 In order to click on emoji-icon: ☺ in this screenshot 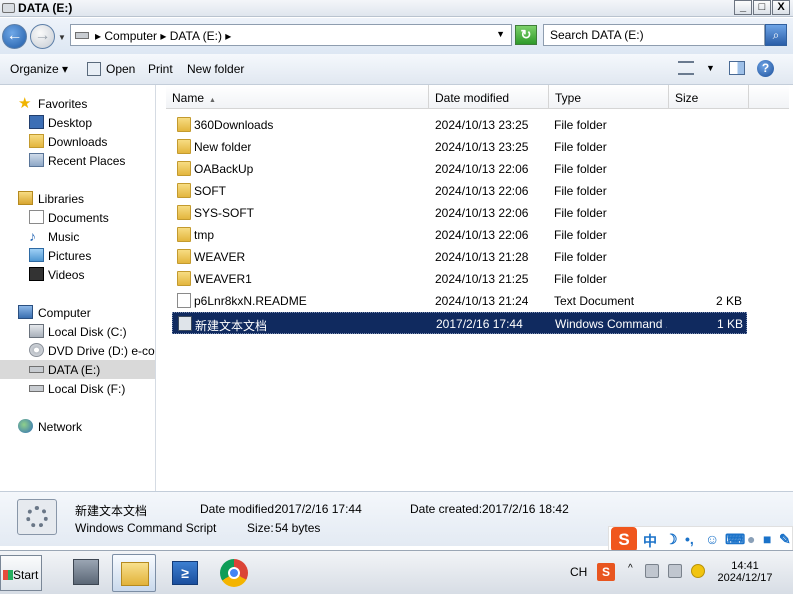, I will do `click(712, 539)`.